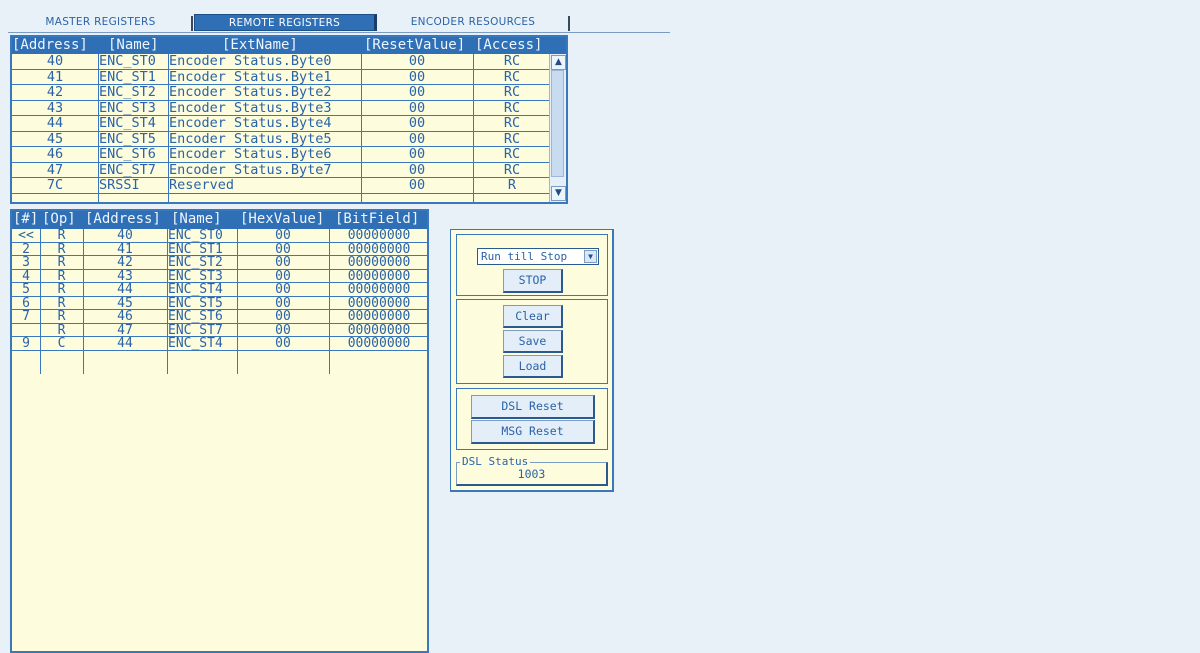  Describe the element at coordinates (282, 62) in the screenshot. I see `table-row: 40 ENC_ST0 Encoder Status.Byte0 00 RC` at that location.